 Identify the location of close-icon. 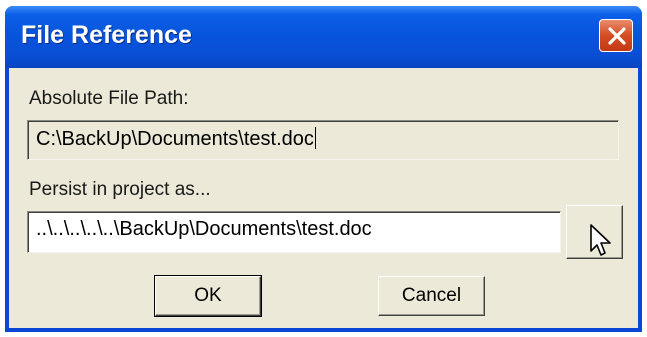
(617, 36).